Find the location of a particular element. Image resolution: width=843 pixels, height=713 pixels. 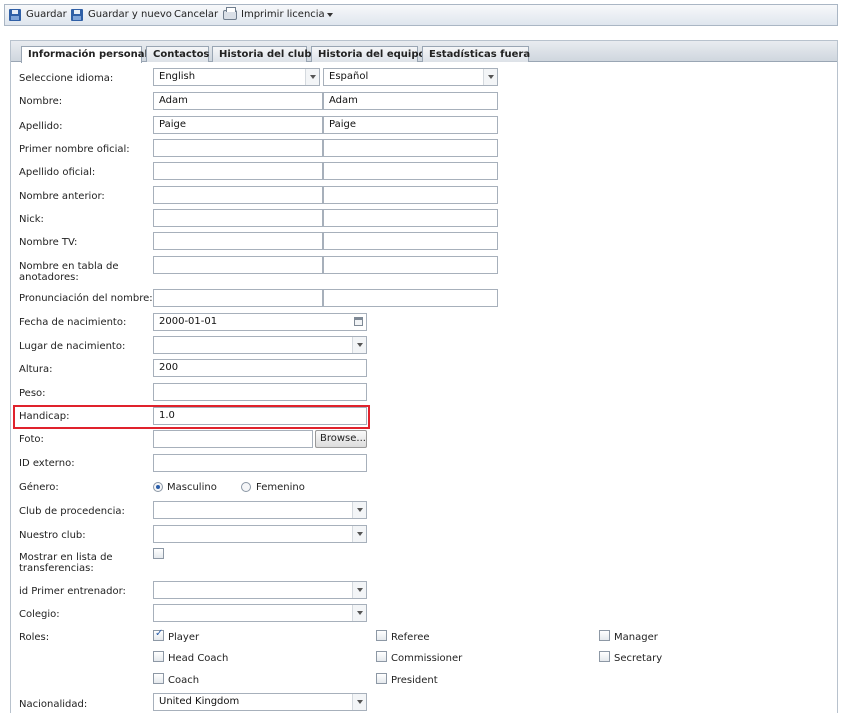

language-label: Seleccione idioma: is located at coordinates (66, 78).